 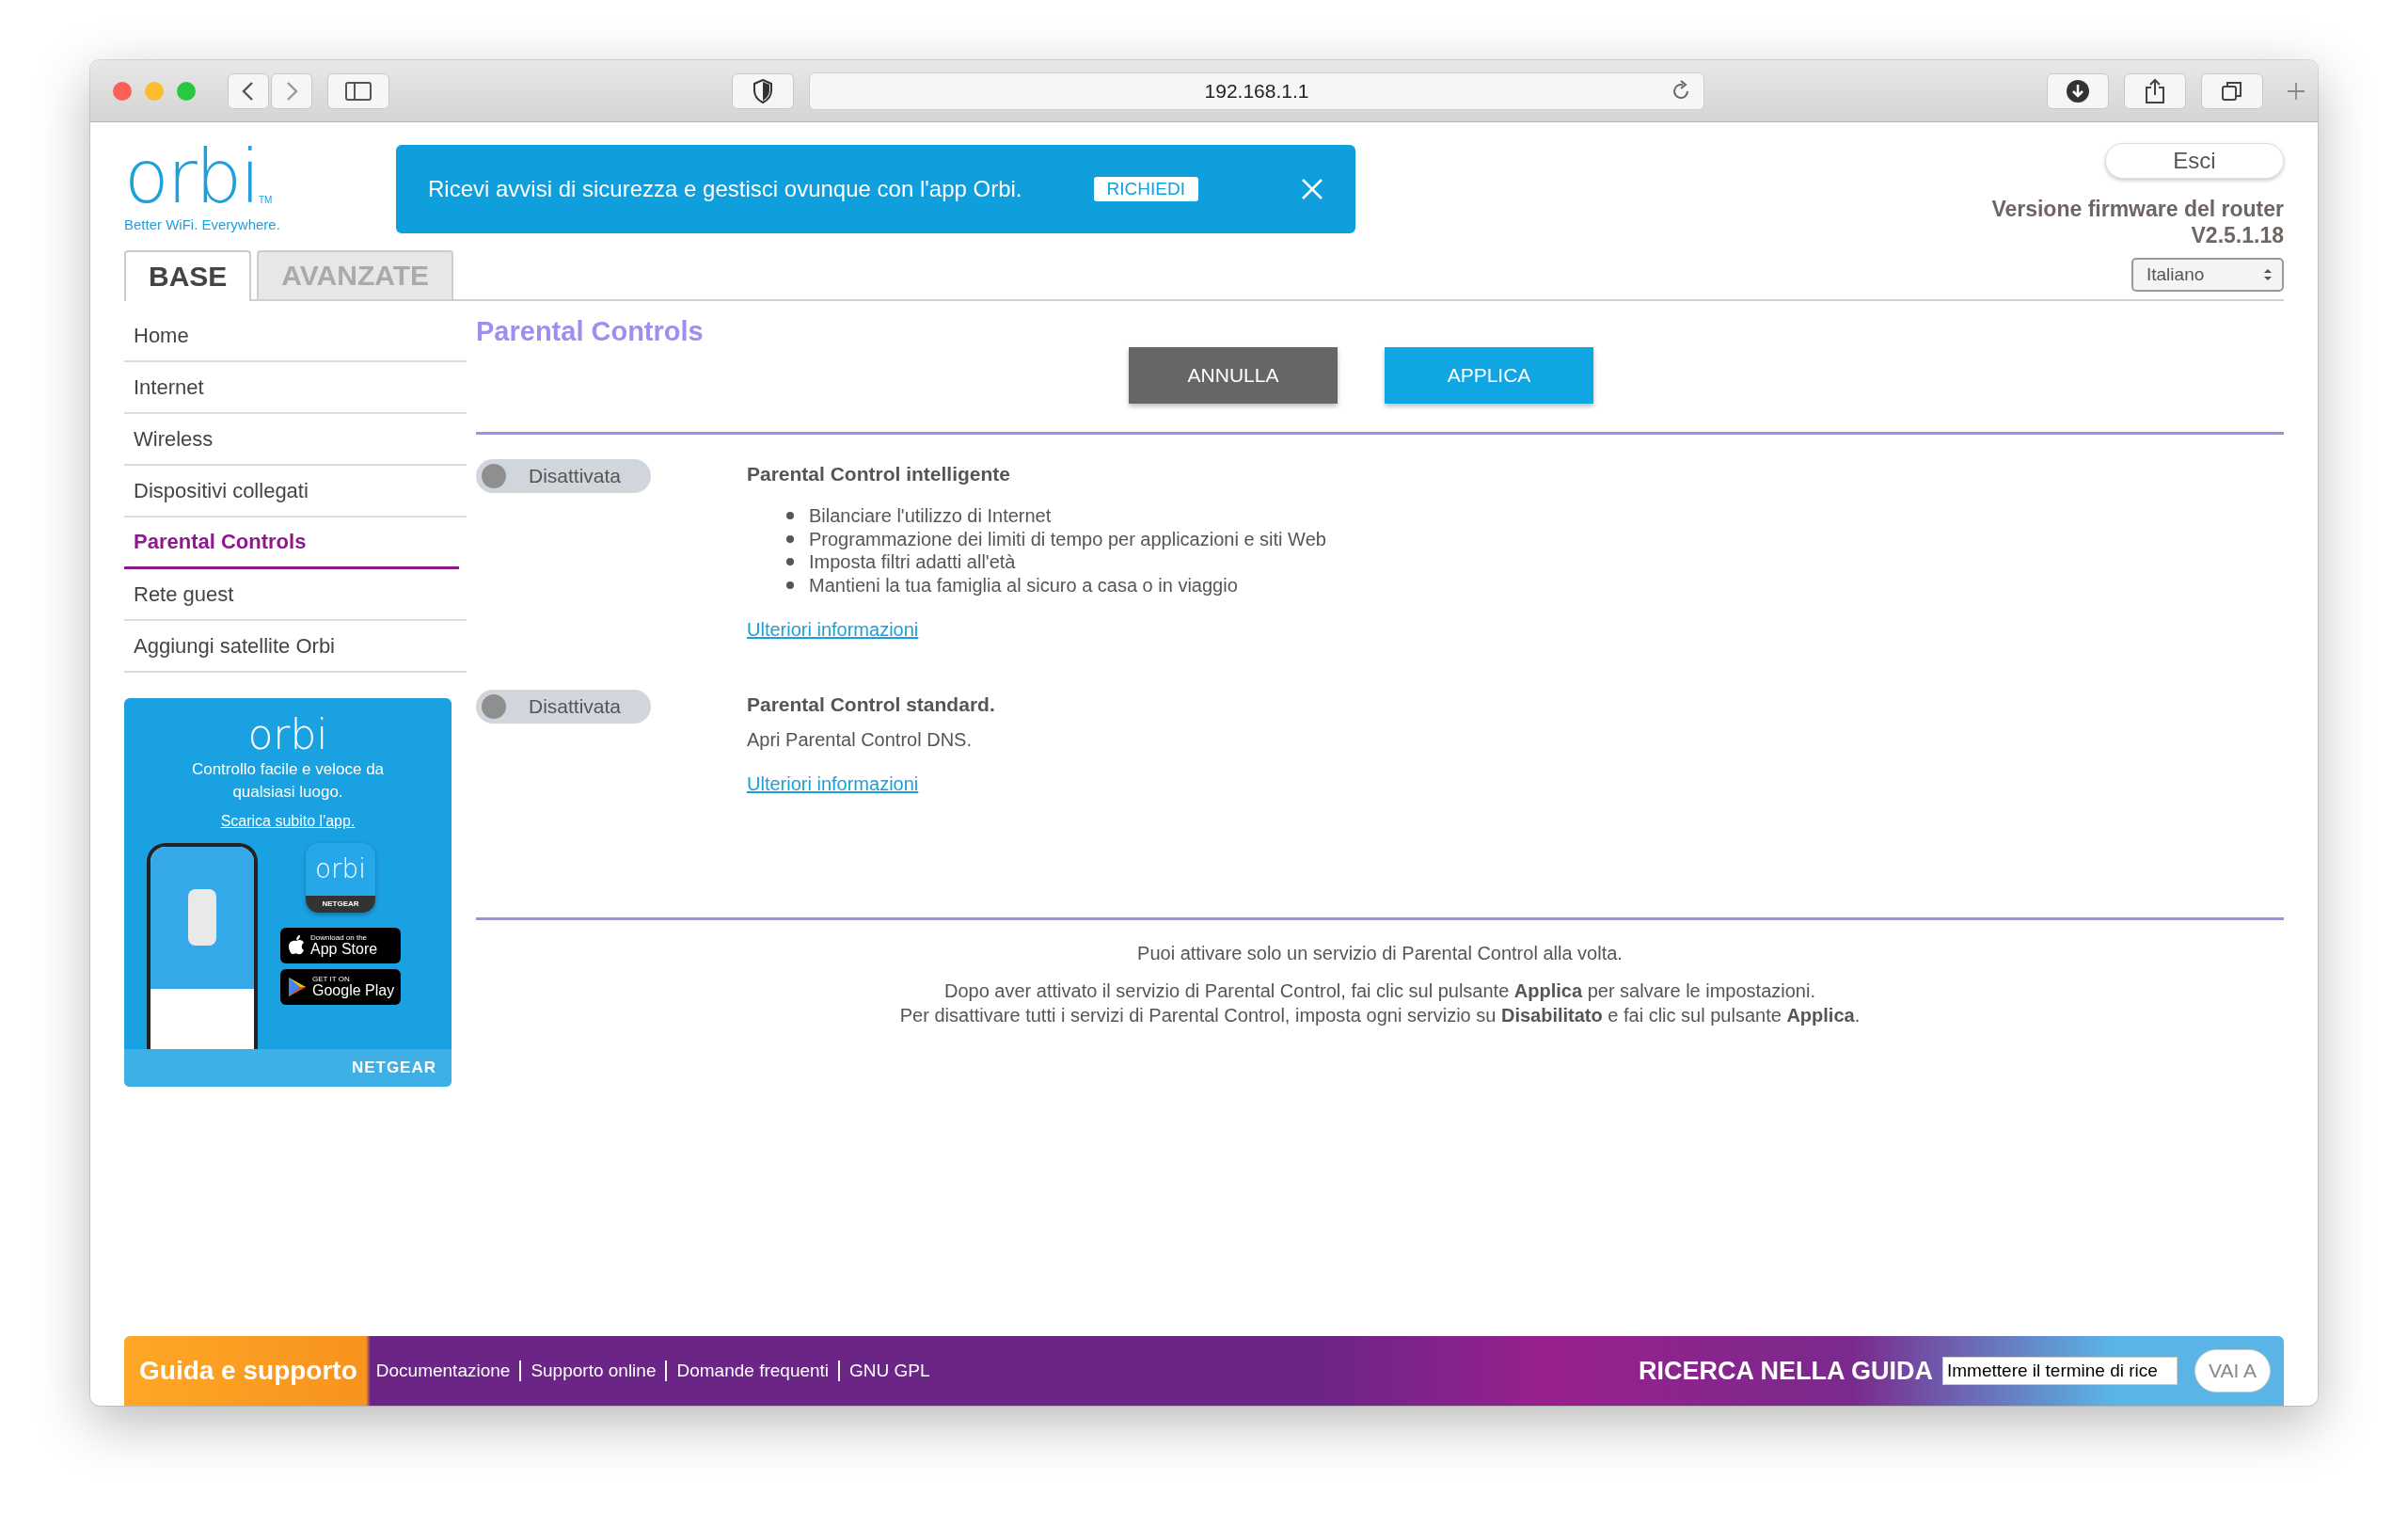 What do you see at coordinates (1380, 991) in the screenshot?
I see `info-text: Dopo aver attivato il servizio di Parental Control, fai clic sul pulsante Applica per salvare le impostazioni.` at bounding box center [1380, 991].